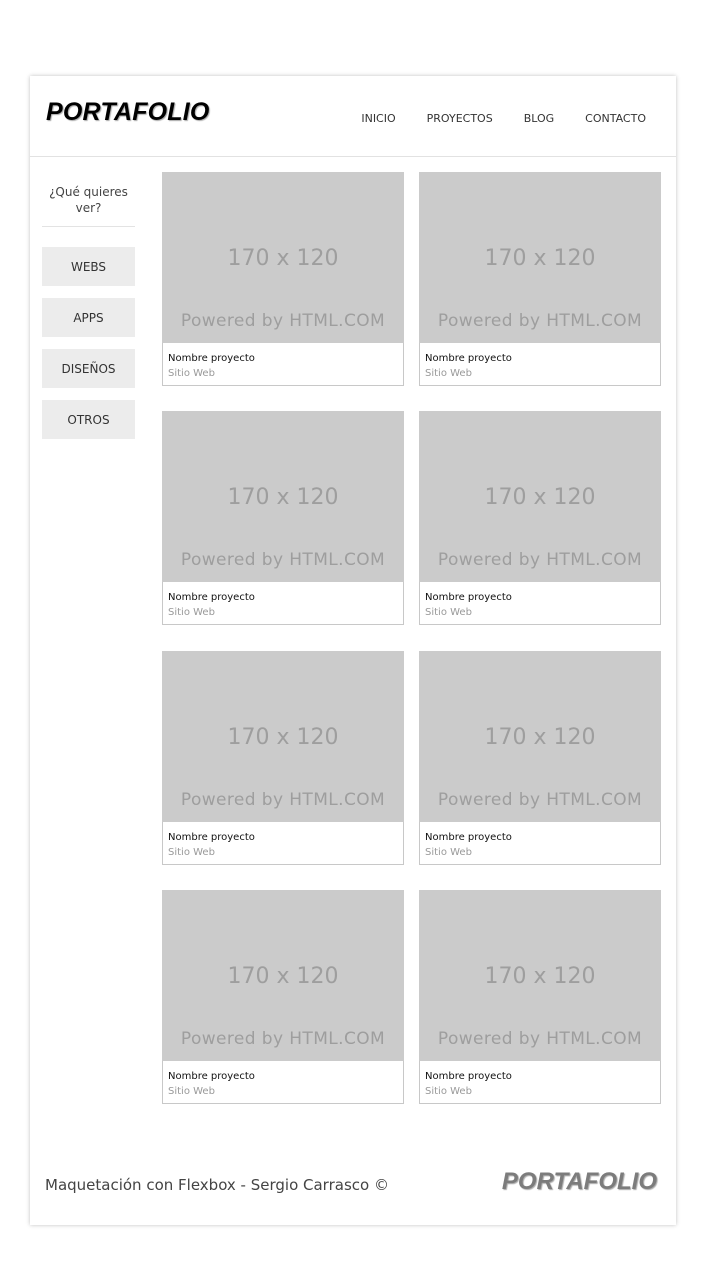 The image size is (706, 1267). I want to click on nav-link-inicio: INICIO, so click(378, 118).